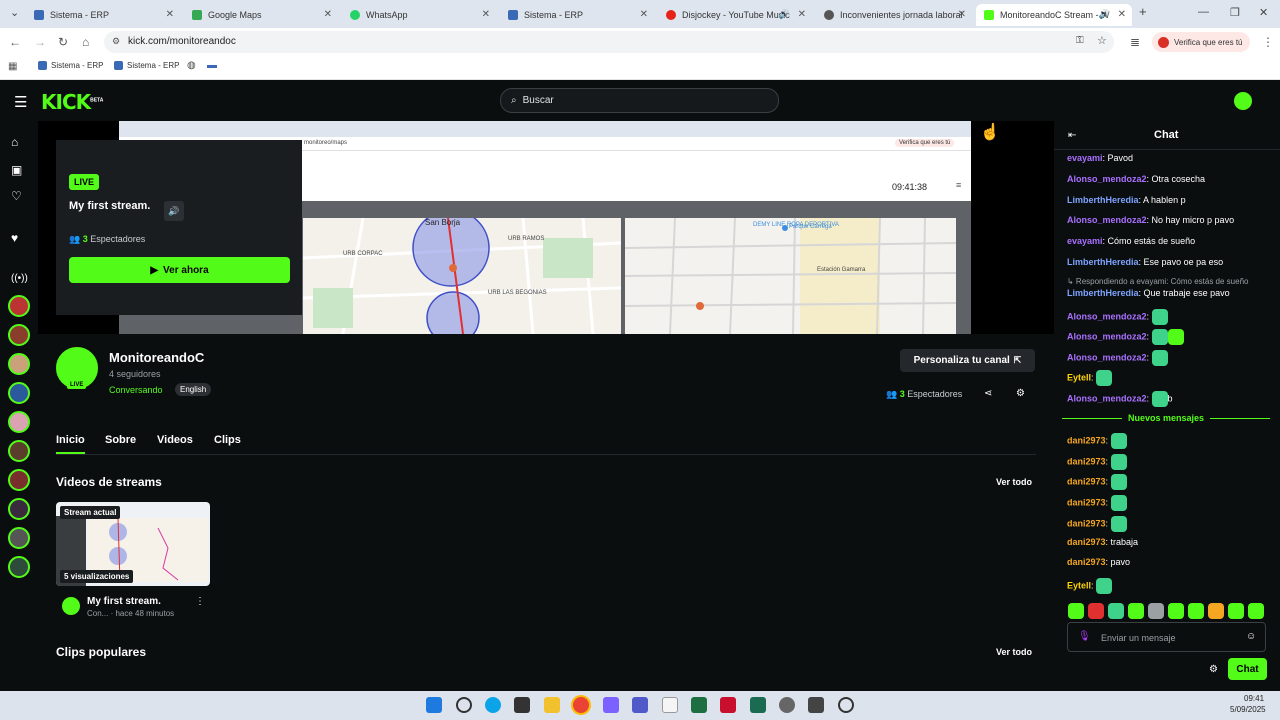 This screenshot has width=1280, height=720. What do you see at coordinates (72, 102) in the screenshot?
I see `kick-logo: KICKBETA` at bounding box center [72, 102].